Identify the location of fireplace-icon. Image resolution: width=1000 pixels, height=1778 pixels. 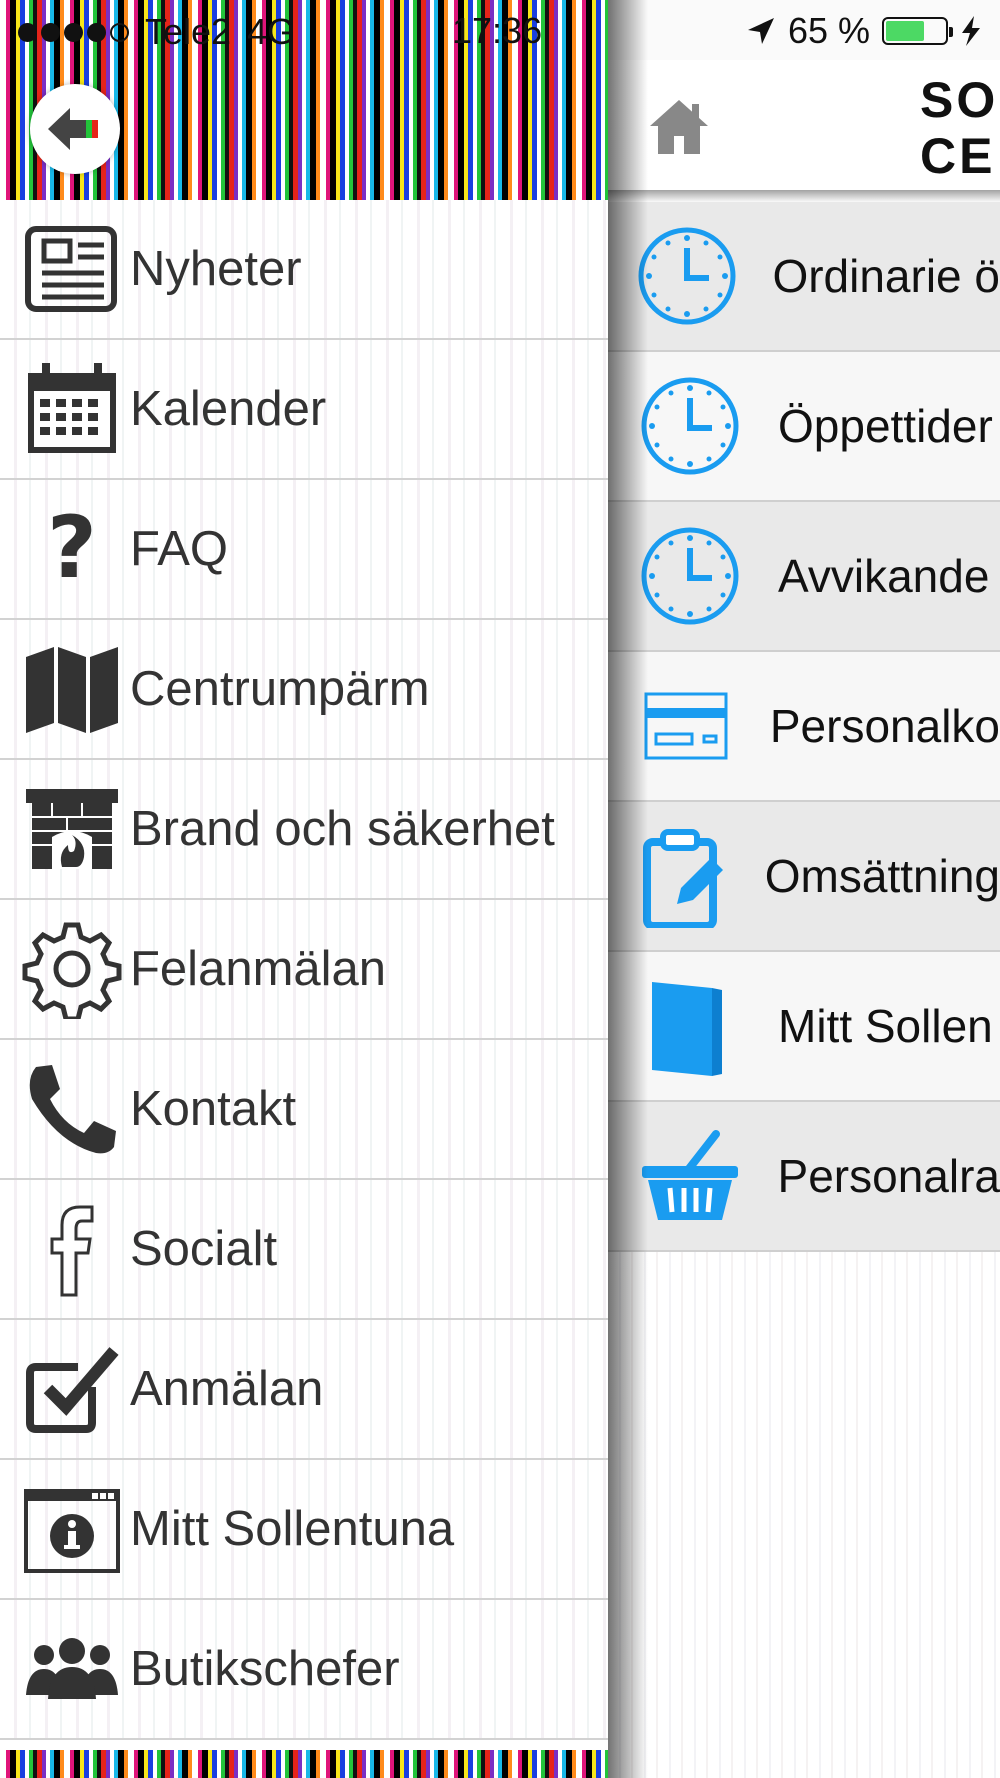
(72, 829).